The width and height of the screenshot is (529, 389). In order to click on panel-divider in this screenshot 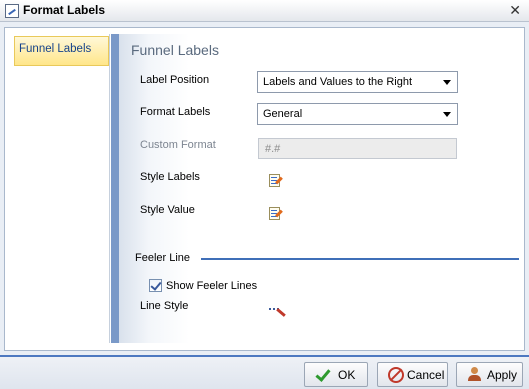, I will do `click(115, 188)`.